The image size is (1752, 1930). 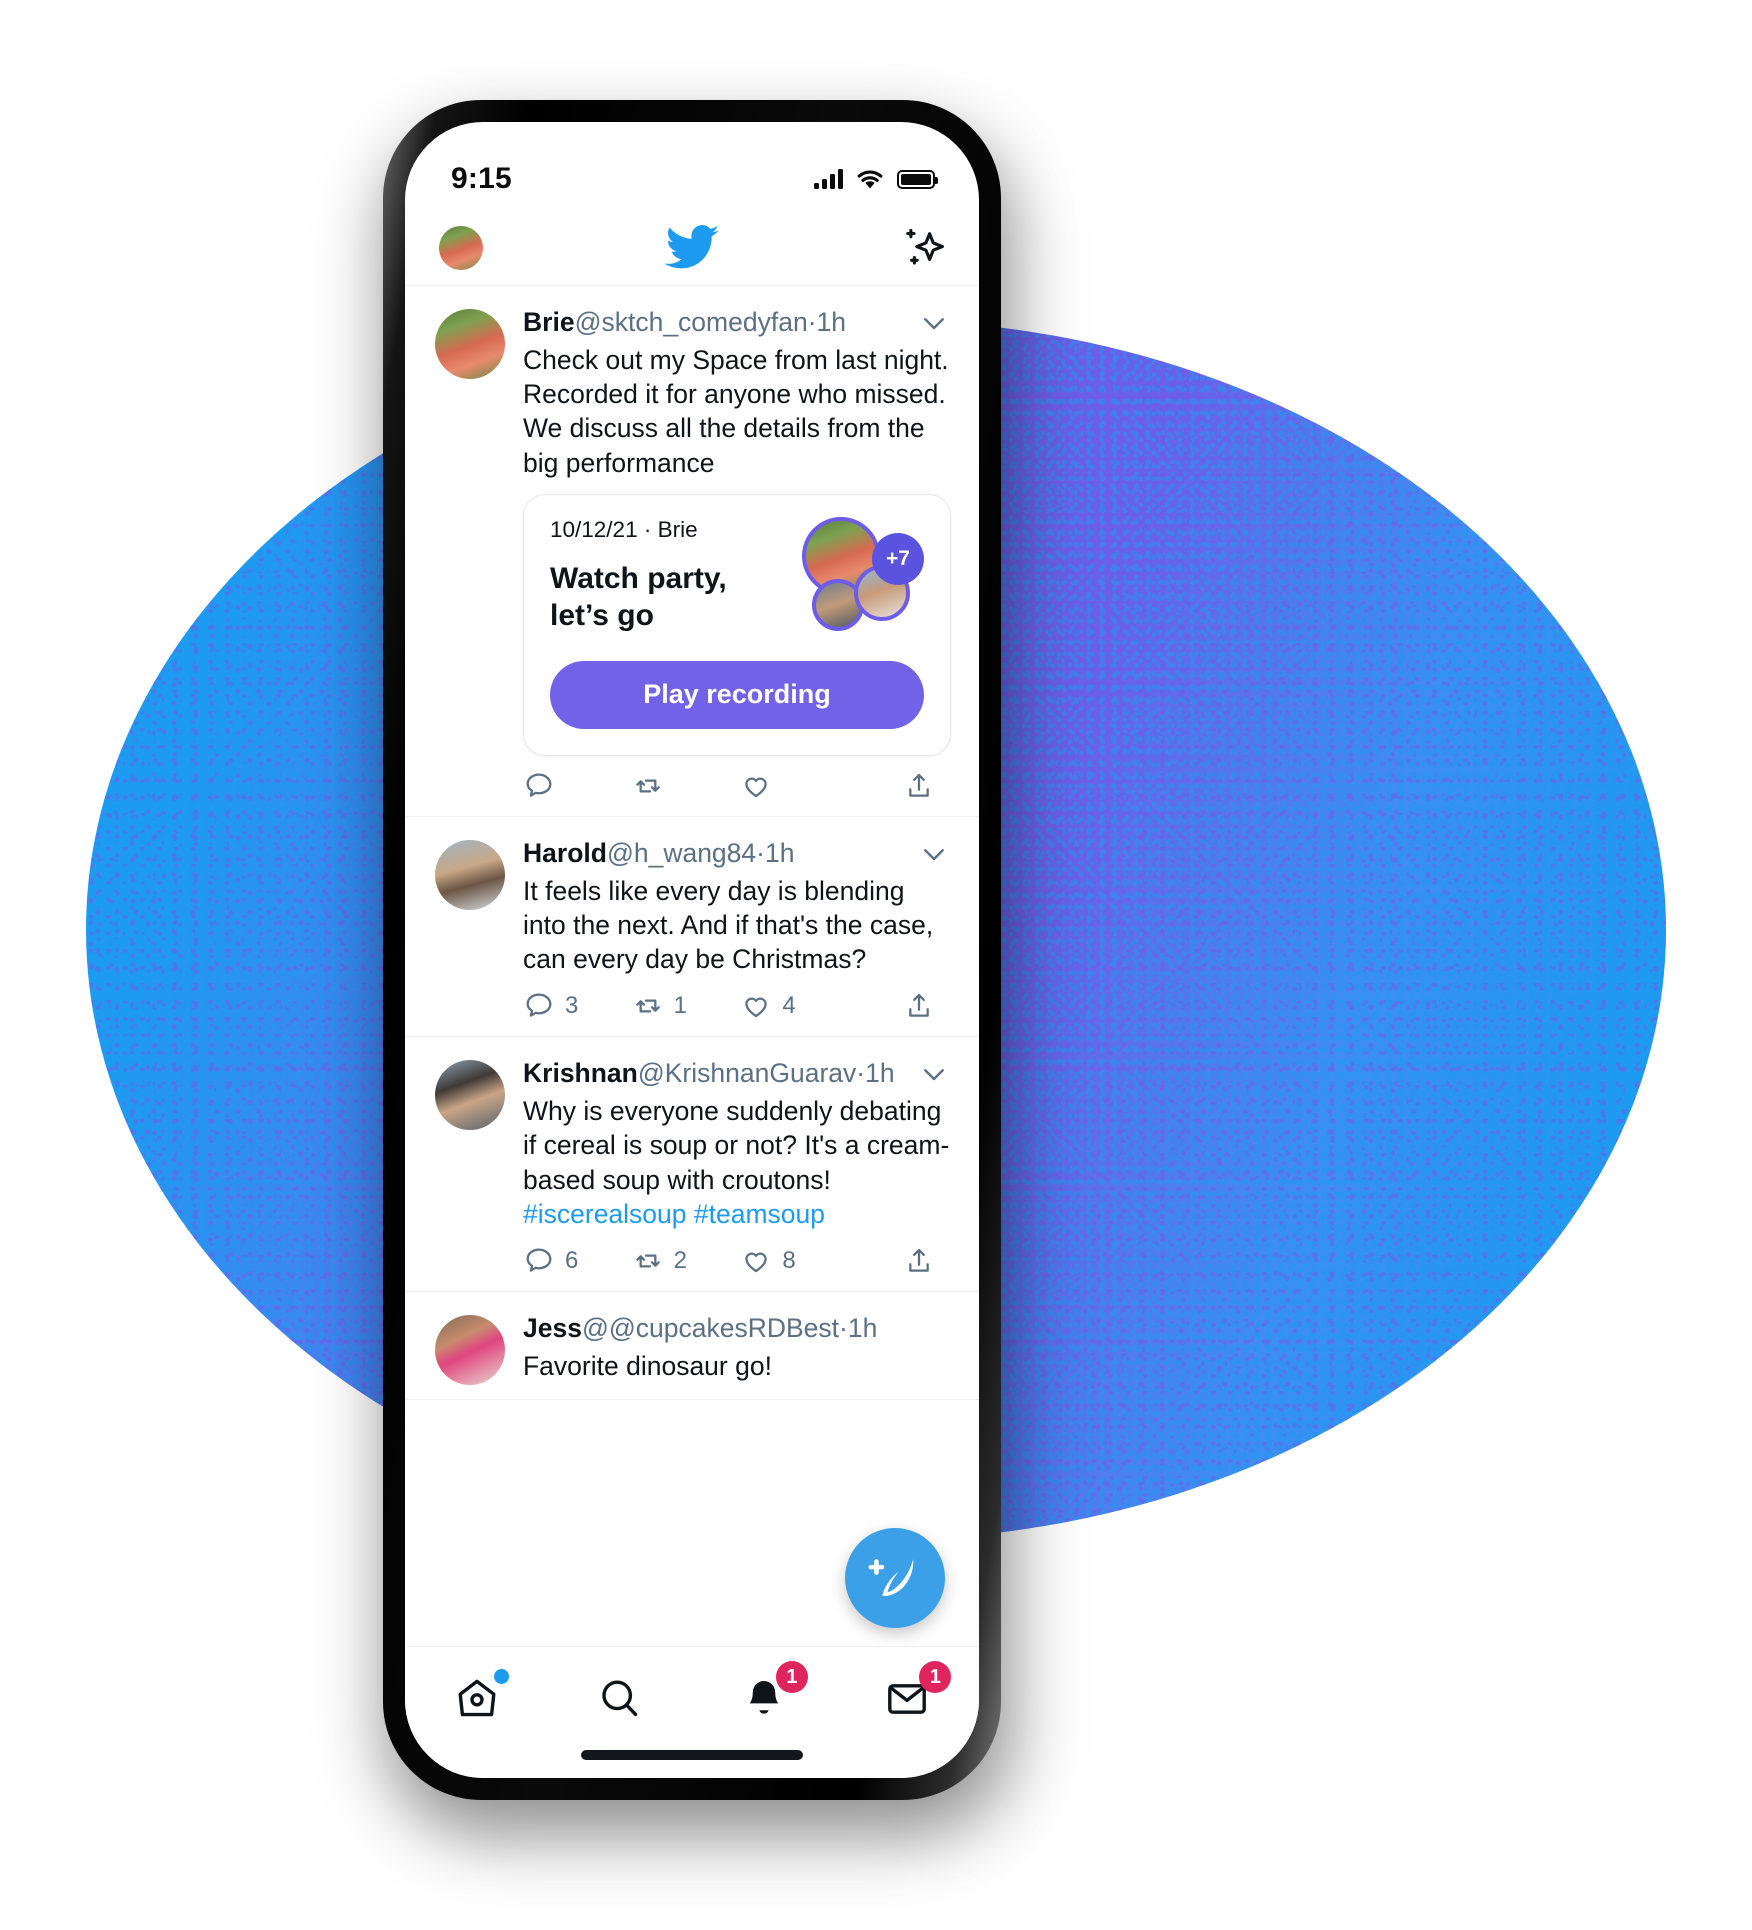 I want to click on author-handle: @h_wang84, so click(x=681, y=852).